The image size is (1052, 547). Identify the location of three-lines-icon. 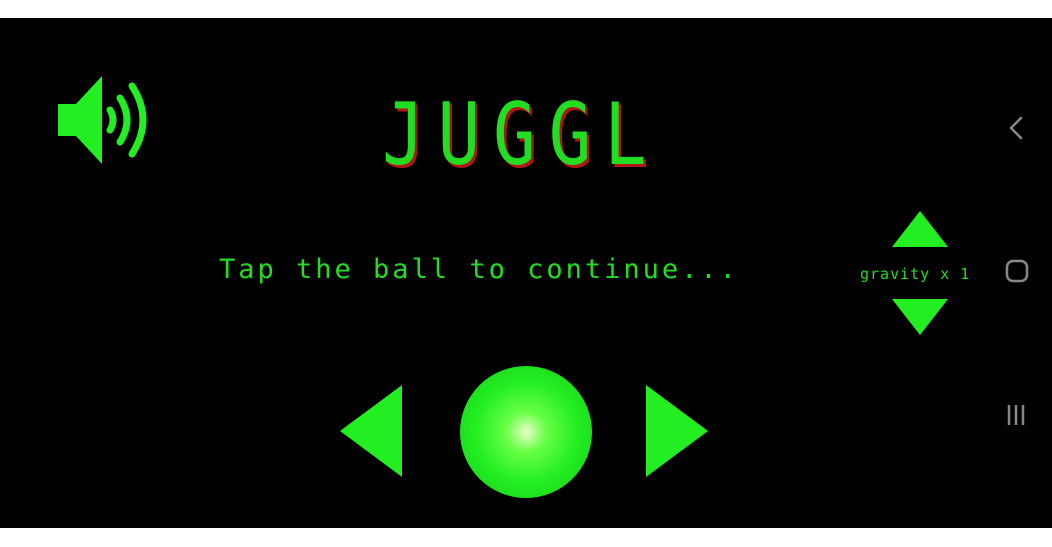
(1016, 415).